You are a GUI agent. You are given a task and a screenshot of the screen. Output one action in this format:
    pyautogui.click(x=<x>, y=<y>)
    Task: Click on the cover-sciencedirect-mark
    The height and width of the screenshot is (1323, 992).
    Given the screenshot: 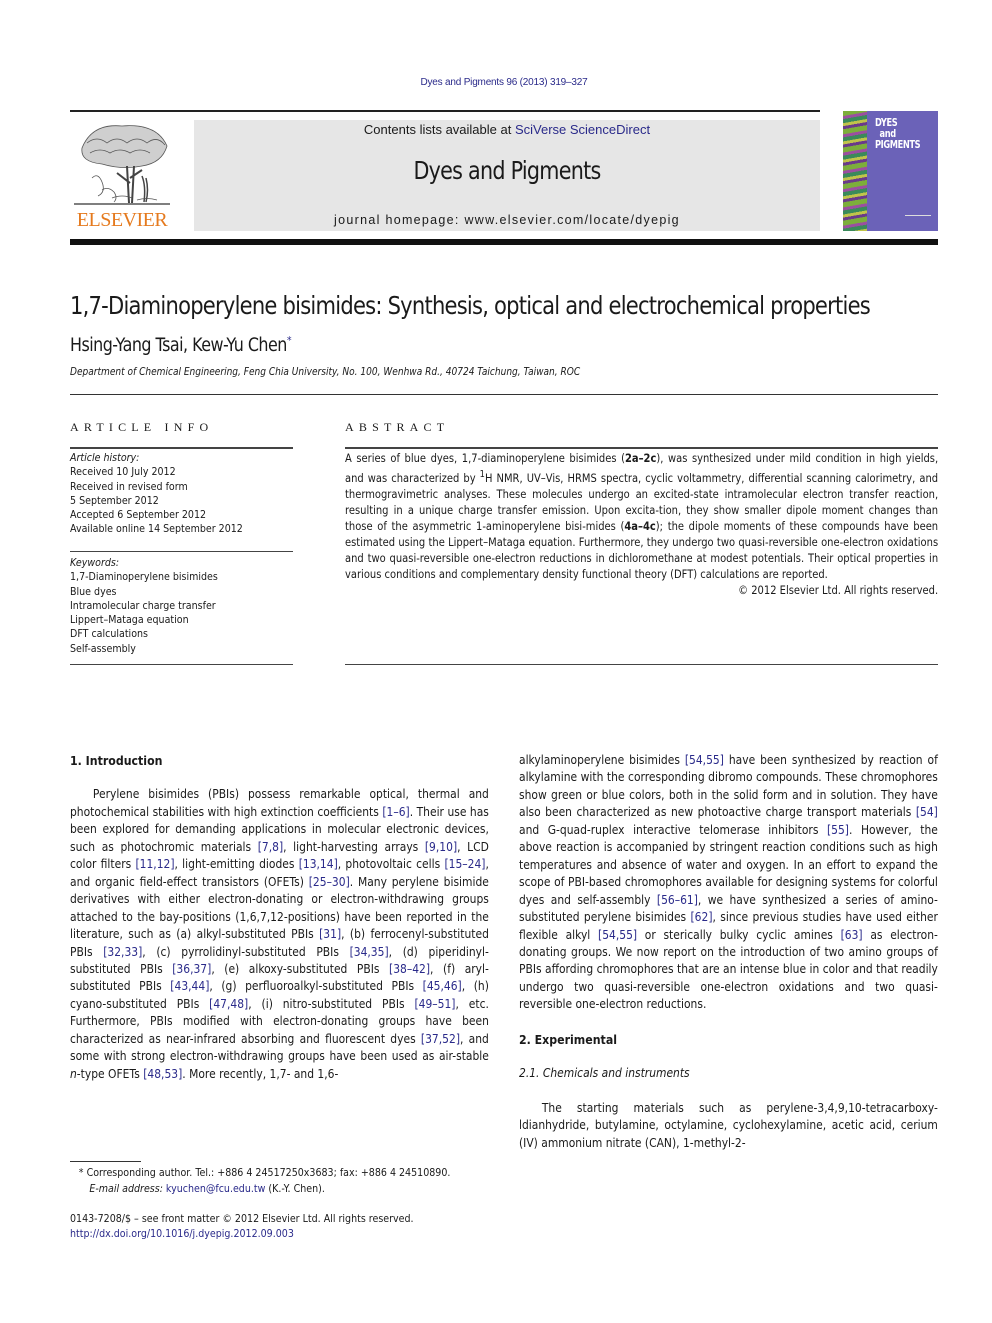 What is the action you would take?
    pyautogui.click(x=918, y=219)
    